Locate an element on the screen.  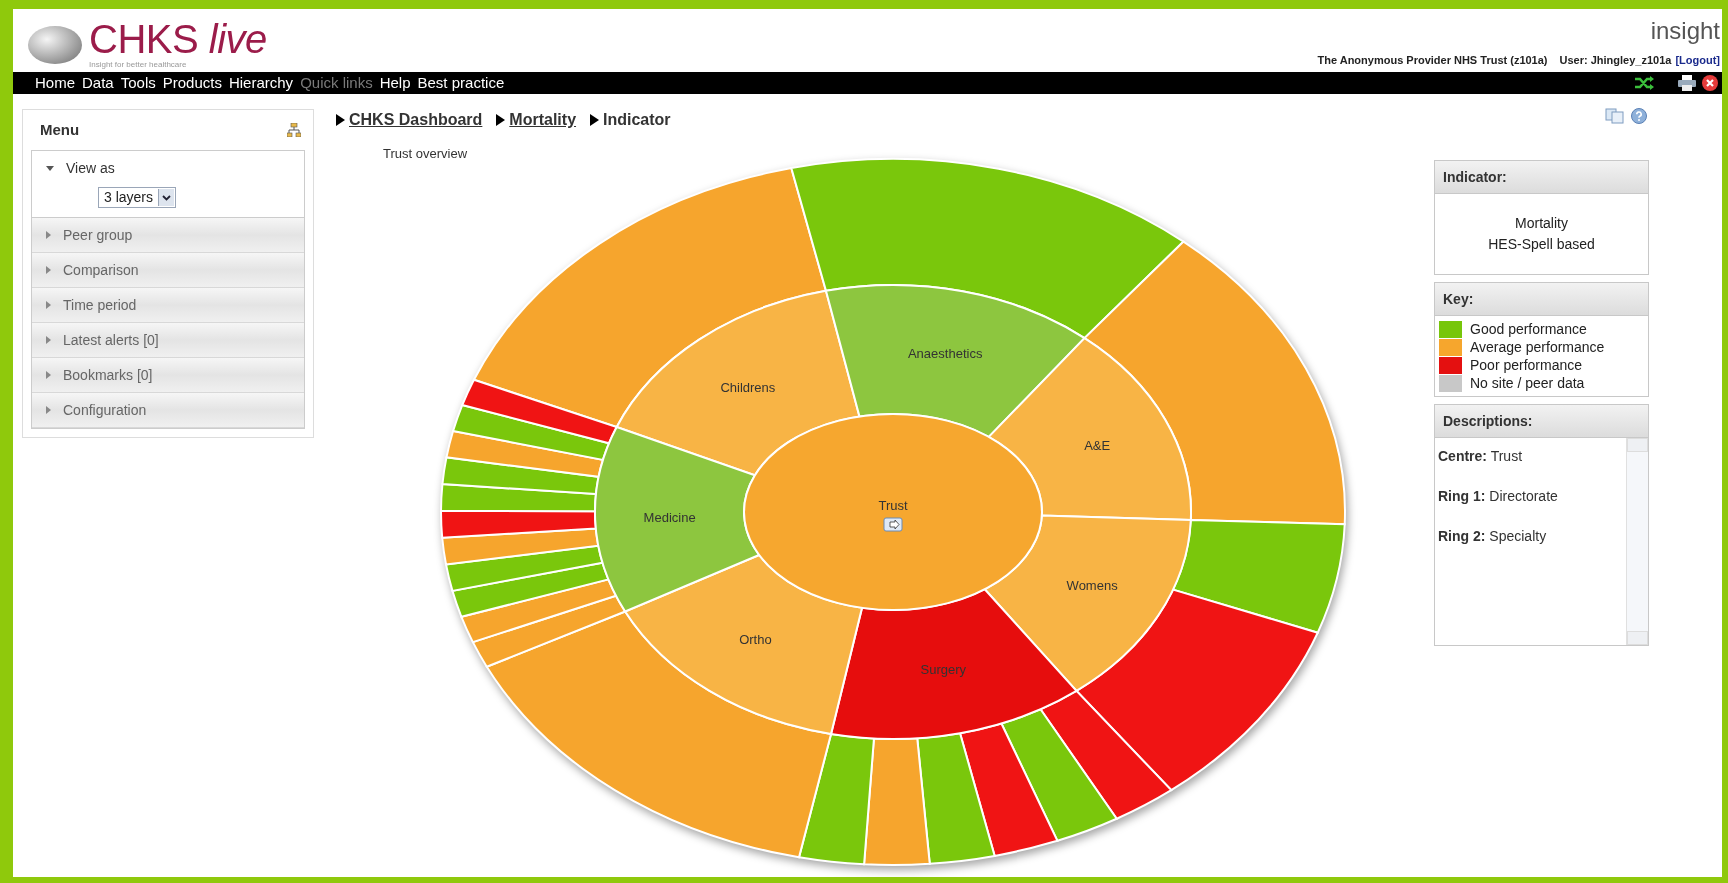
globe-logo-icon is located at coordinates (55, 45).